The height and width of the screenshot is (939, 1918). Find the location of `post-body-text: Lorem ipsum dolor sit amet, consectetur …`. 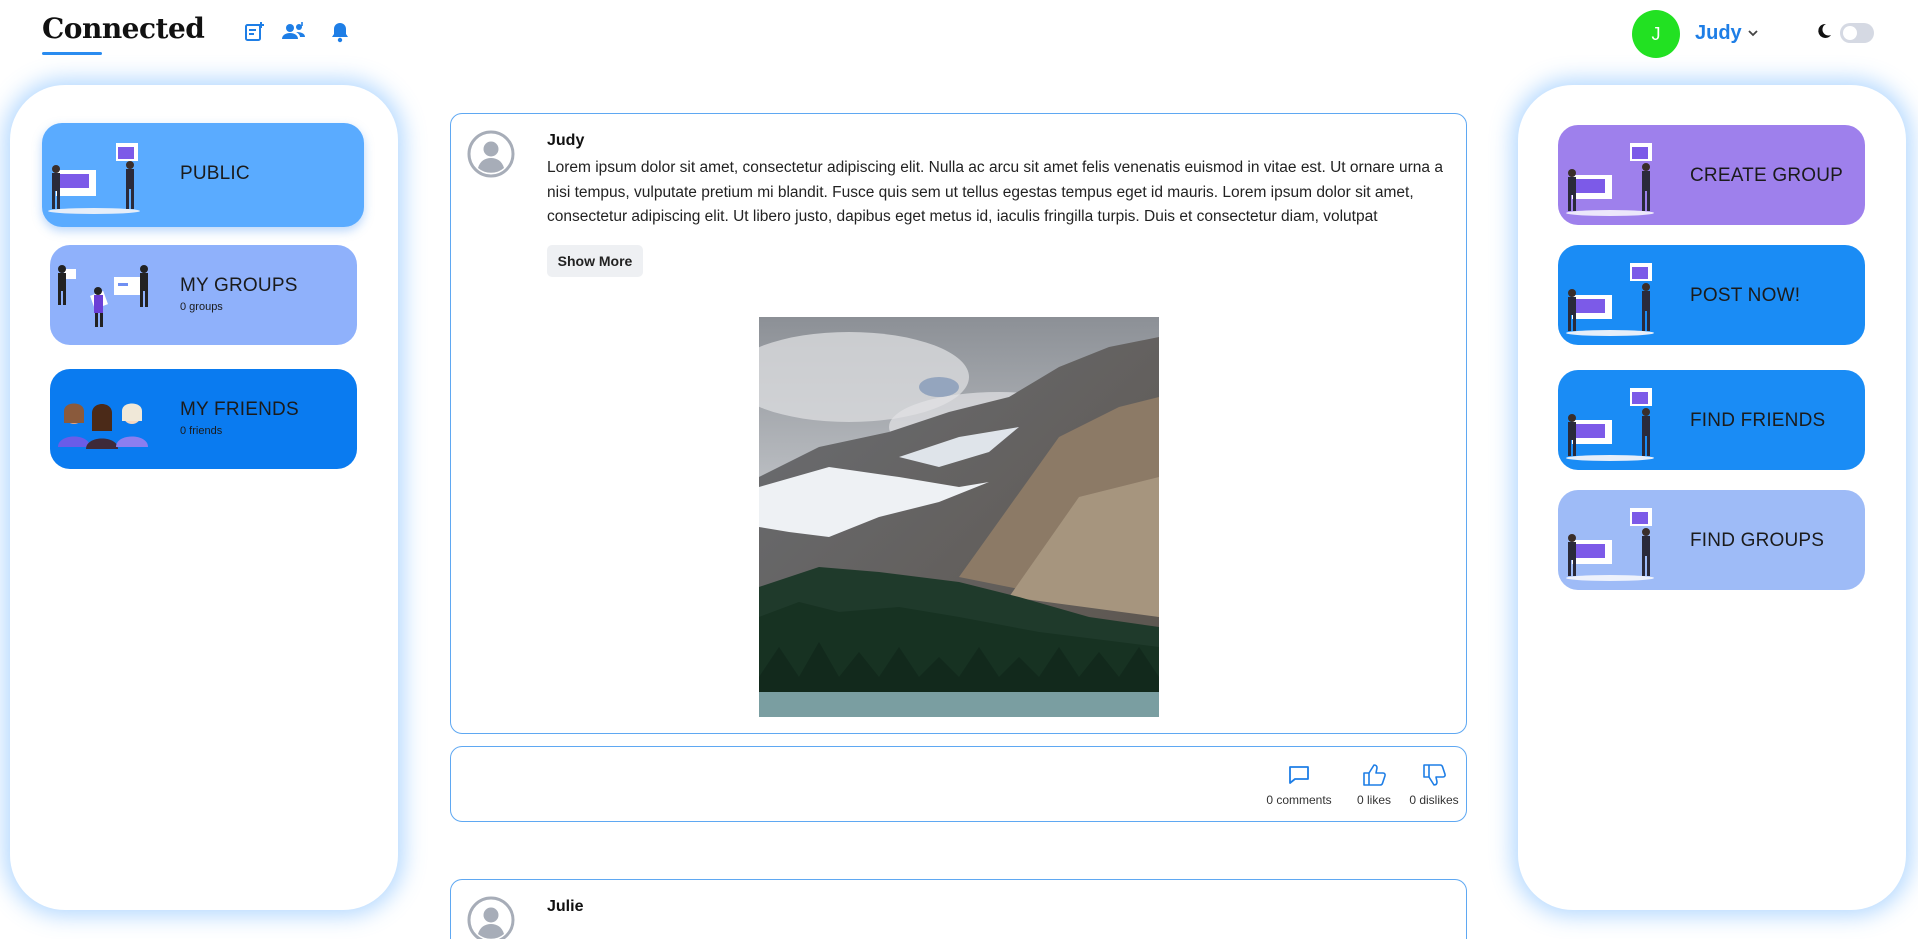

post-body-text: Lorem ipsum dolor sit amet, consectetur … is located at coordinates (995, 192).